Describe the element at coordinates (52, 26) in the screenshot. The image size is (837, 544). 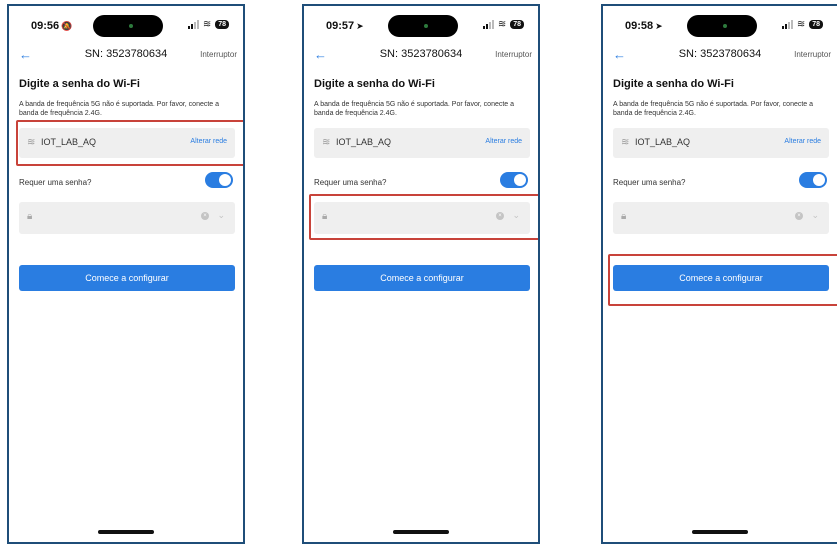
I see `status-time: 09:56 🔕` at that location.